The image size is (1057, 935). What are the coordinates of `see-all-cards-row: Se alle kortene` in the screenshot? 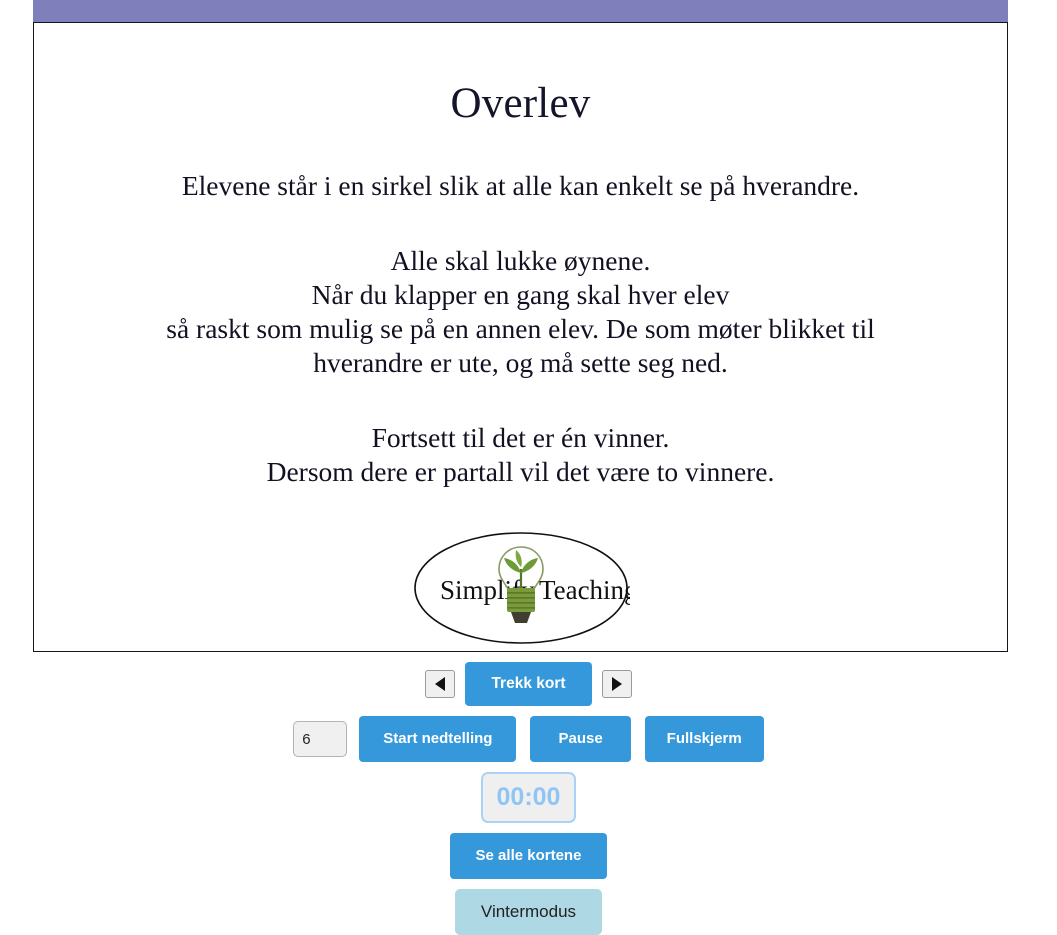 It's located at (528, 856).